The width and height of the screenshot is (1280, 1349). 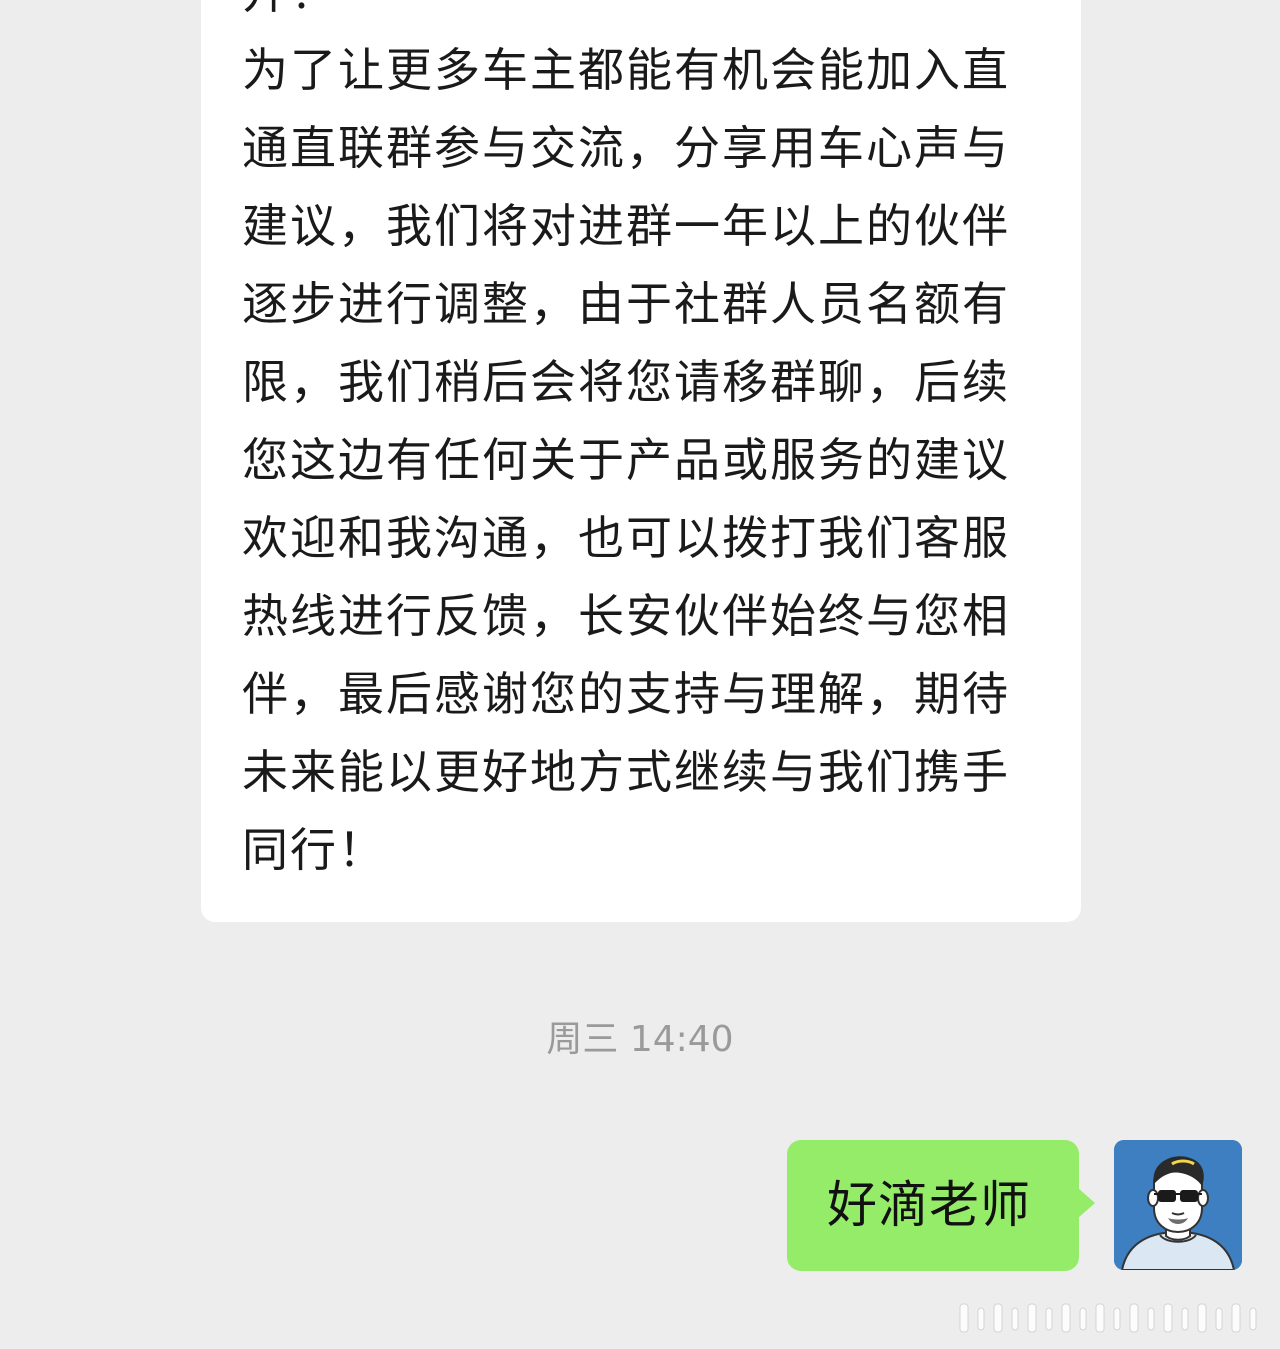 I want to click on barcode-watermark-icon, so click(x=1108, y=1318).